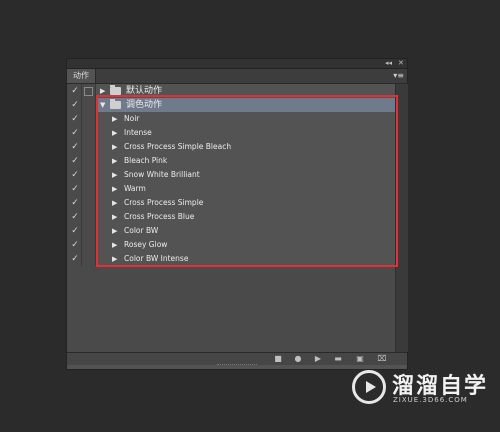  I want to click on record-icon: ●, so click(298, 359).